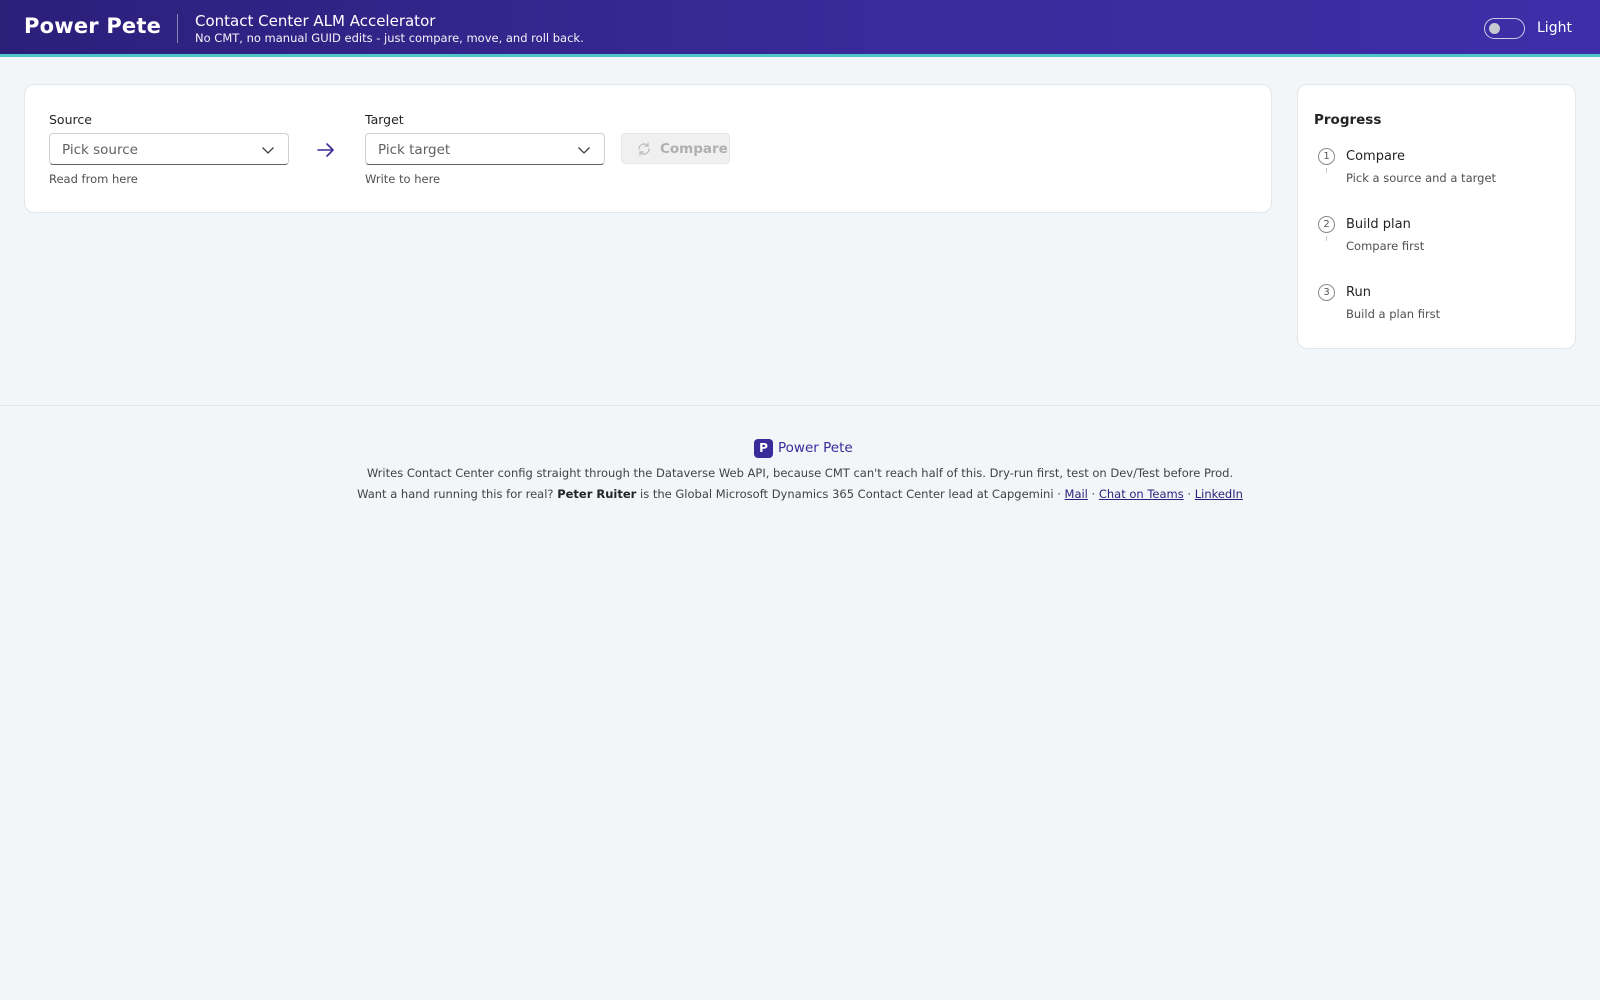 The image size is (1600, 1000). Describe the element at coordinates (815, 448) in the screenshot. I see `footer-brand-name: Power Pete` at that location.